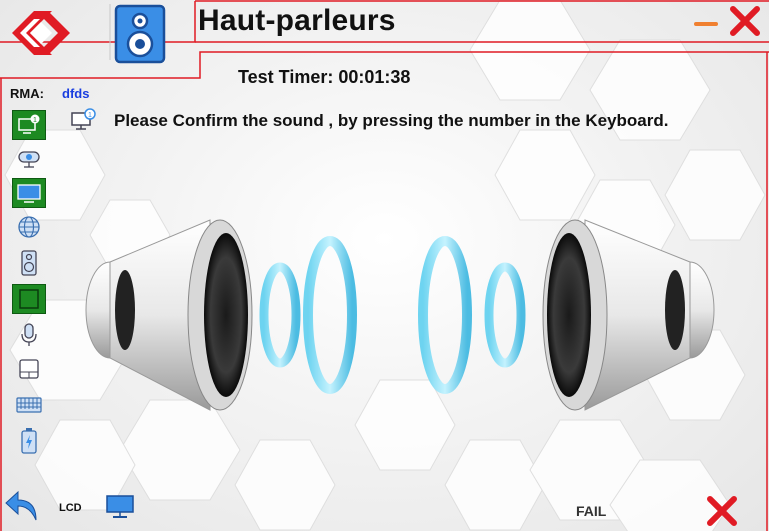  I want to click on rma-value: dfds, so click(76, 93).